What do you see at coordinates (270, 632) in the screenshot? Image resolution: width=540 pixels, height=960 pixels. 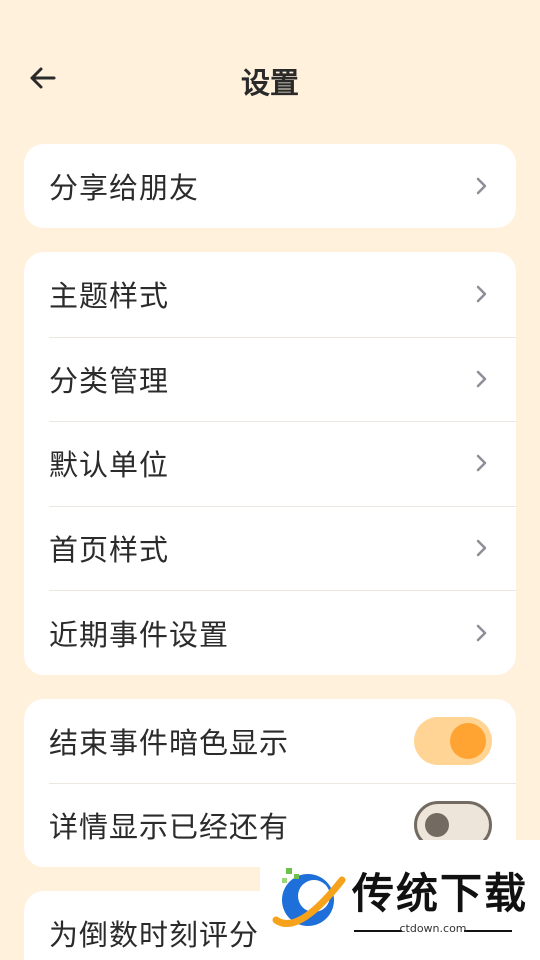 I see `recent-events-settings-item: 近期事件设置` at bounding box center [270, 632].